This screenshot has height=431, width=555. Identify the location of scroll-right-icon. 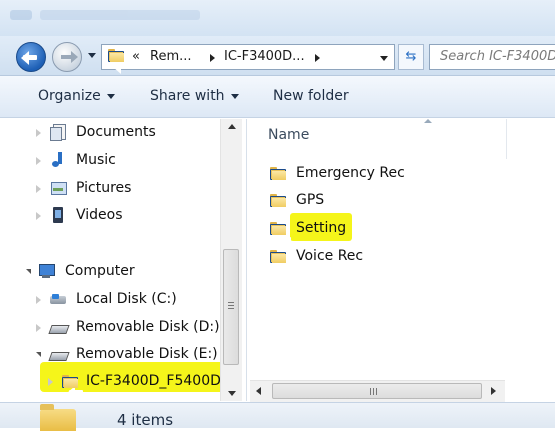
(493, 391).